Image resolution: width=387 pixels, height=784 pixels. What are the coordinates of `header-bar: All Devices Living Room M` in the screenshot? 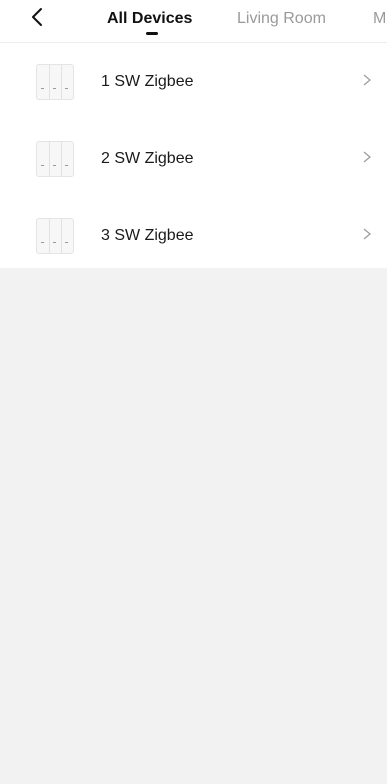 It's located at (193, 21).